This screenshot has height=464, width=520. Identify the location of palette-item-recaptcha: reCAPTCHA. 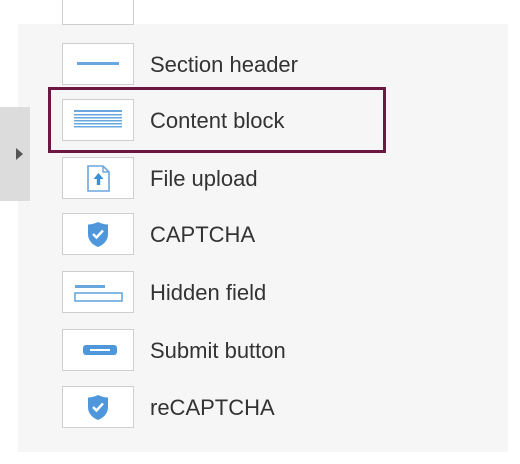
(217, 407).